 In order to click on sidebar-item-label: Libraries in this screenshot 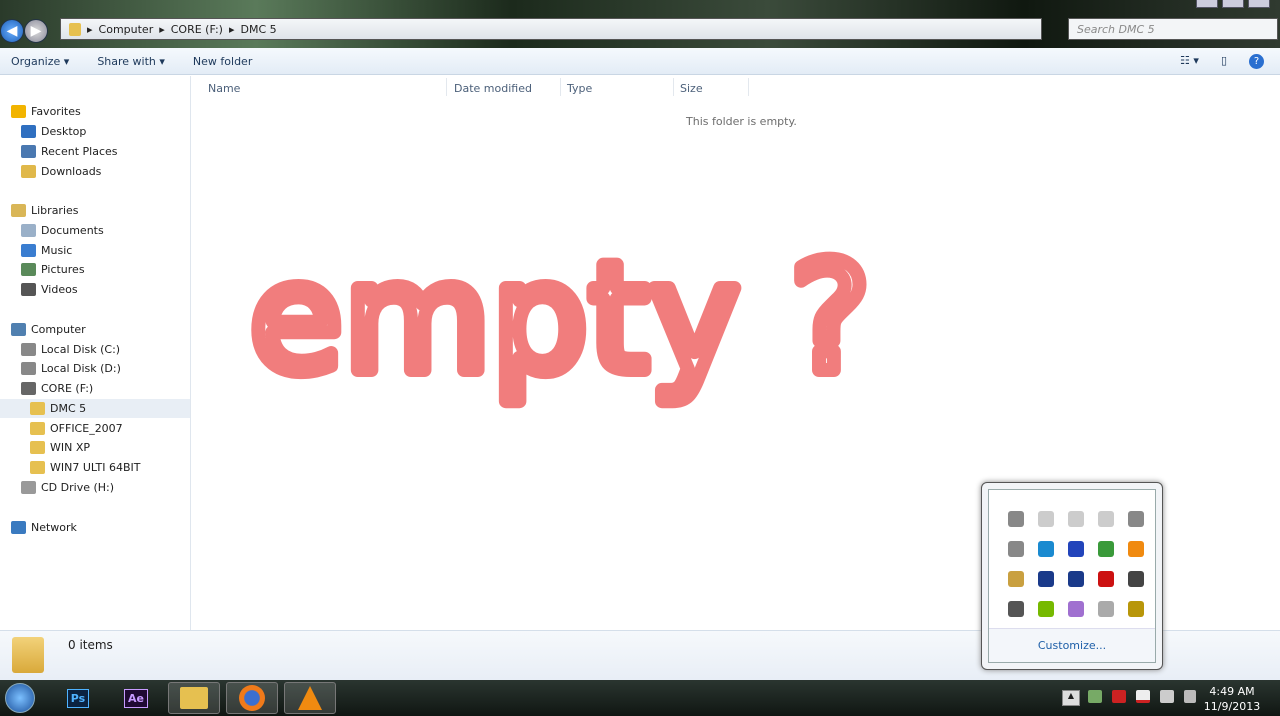, I will do `click(55, 210)`.